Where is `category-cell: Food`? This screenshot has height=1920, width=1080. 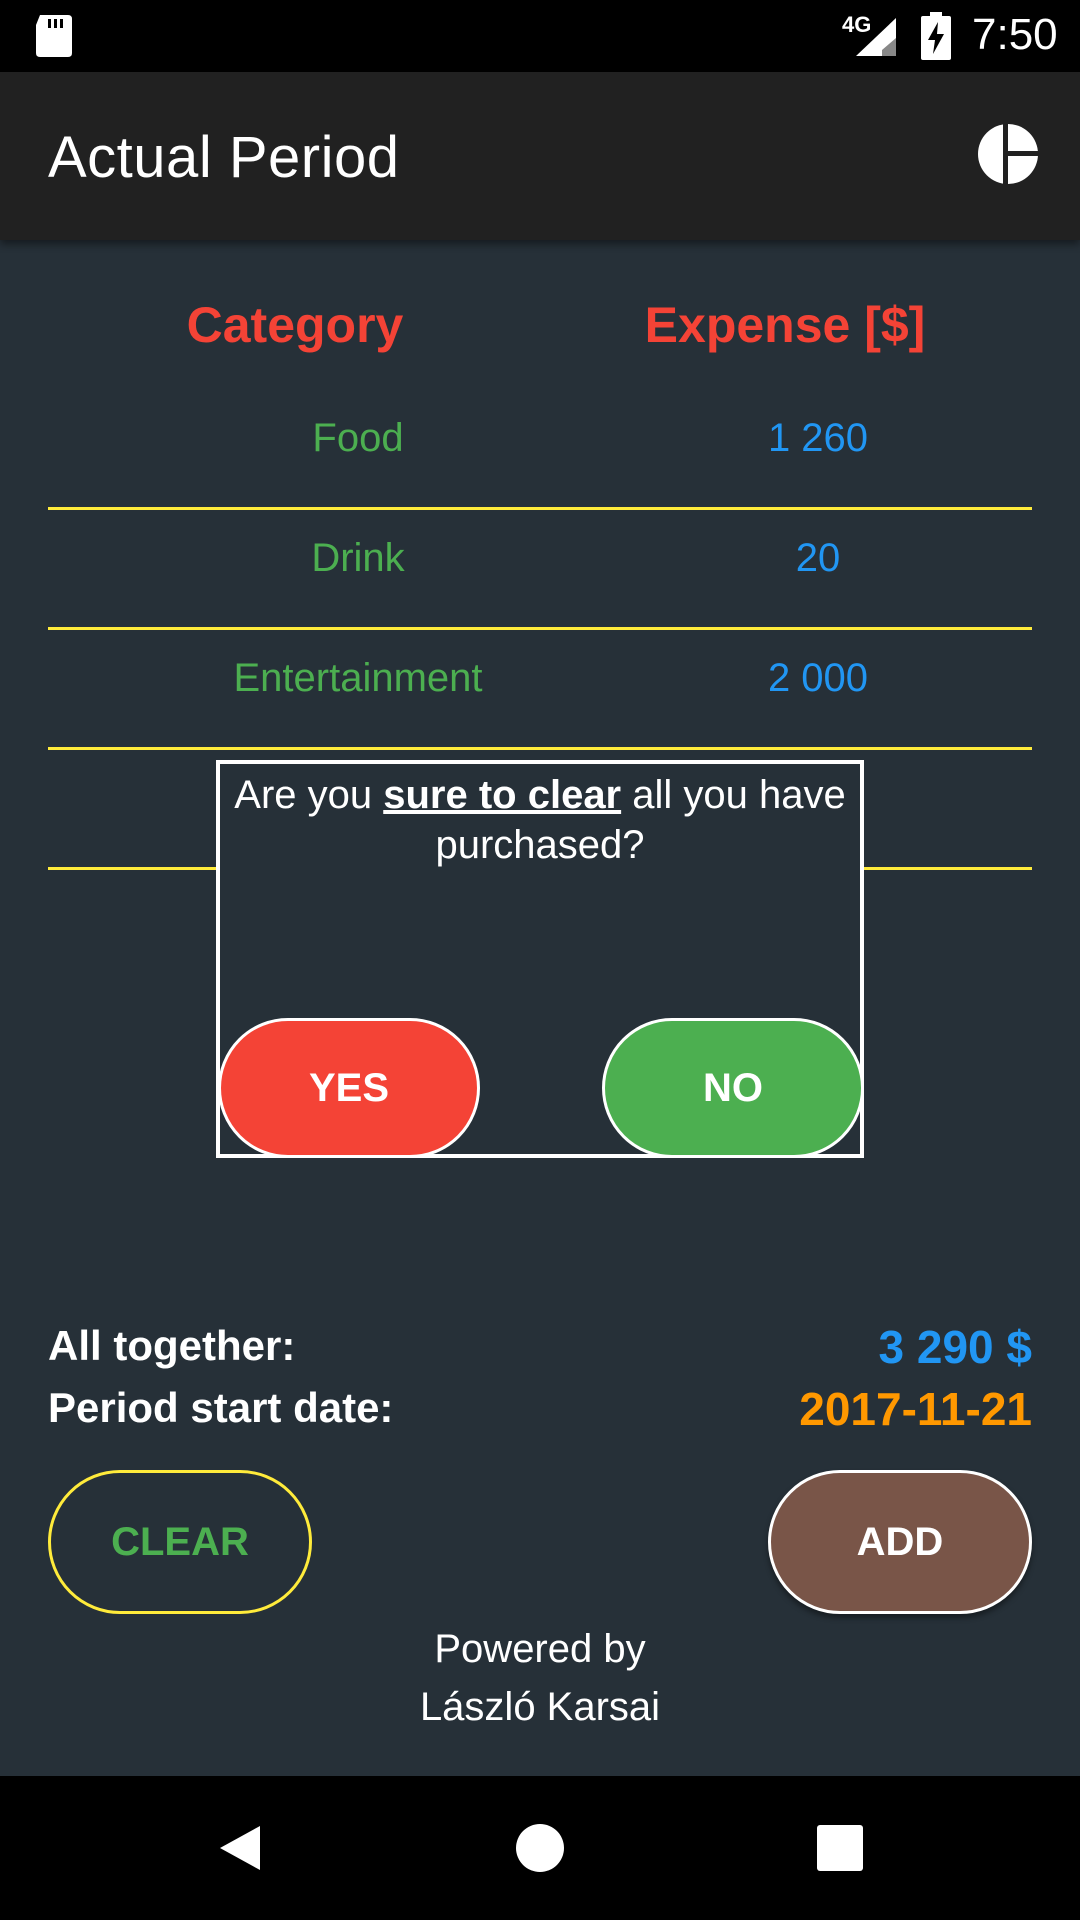
category-cell: Food is located at coordinates (358, 438).